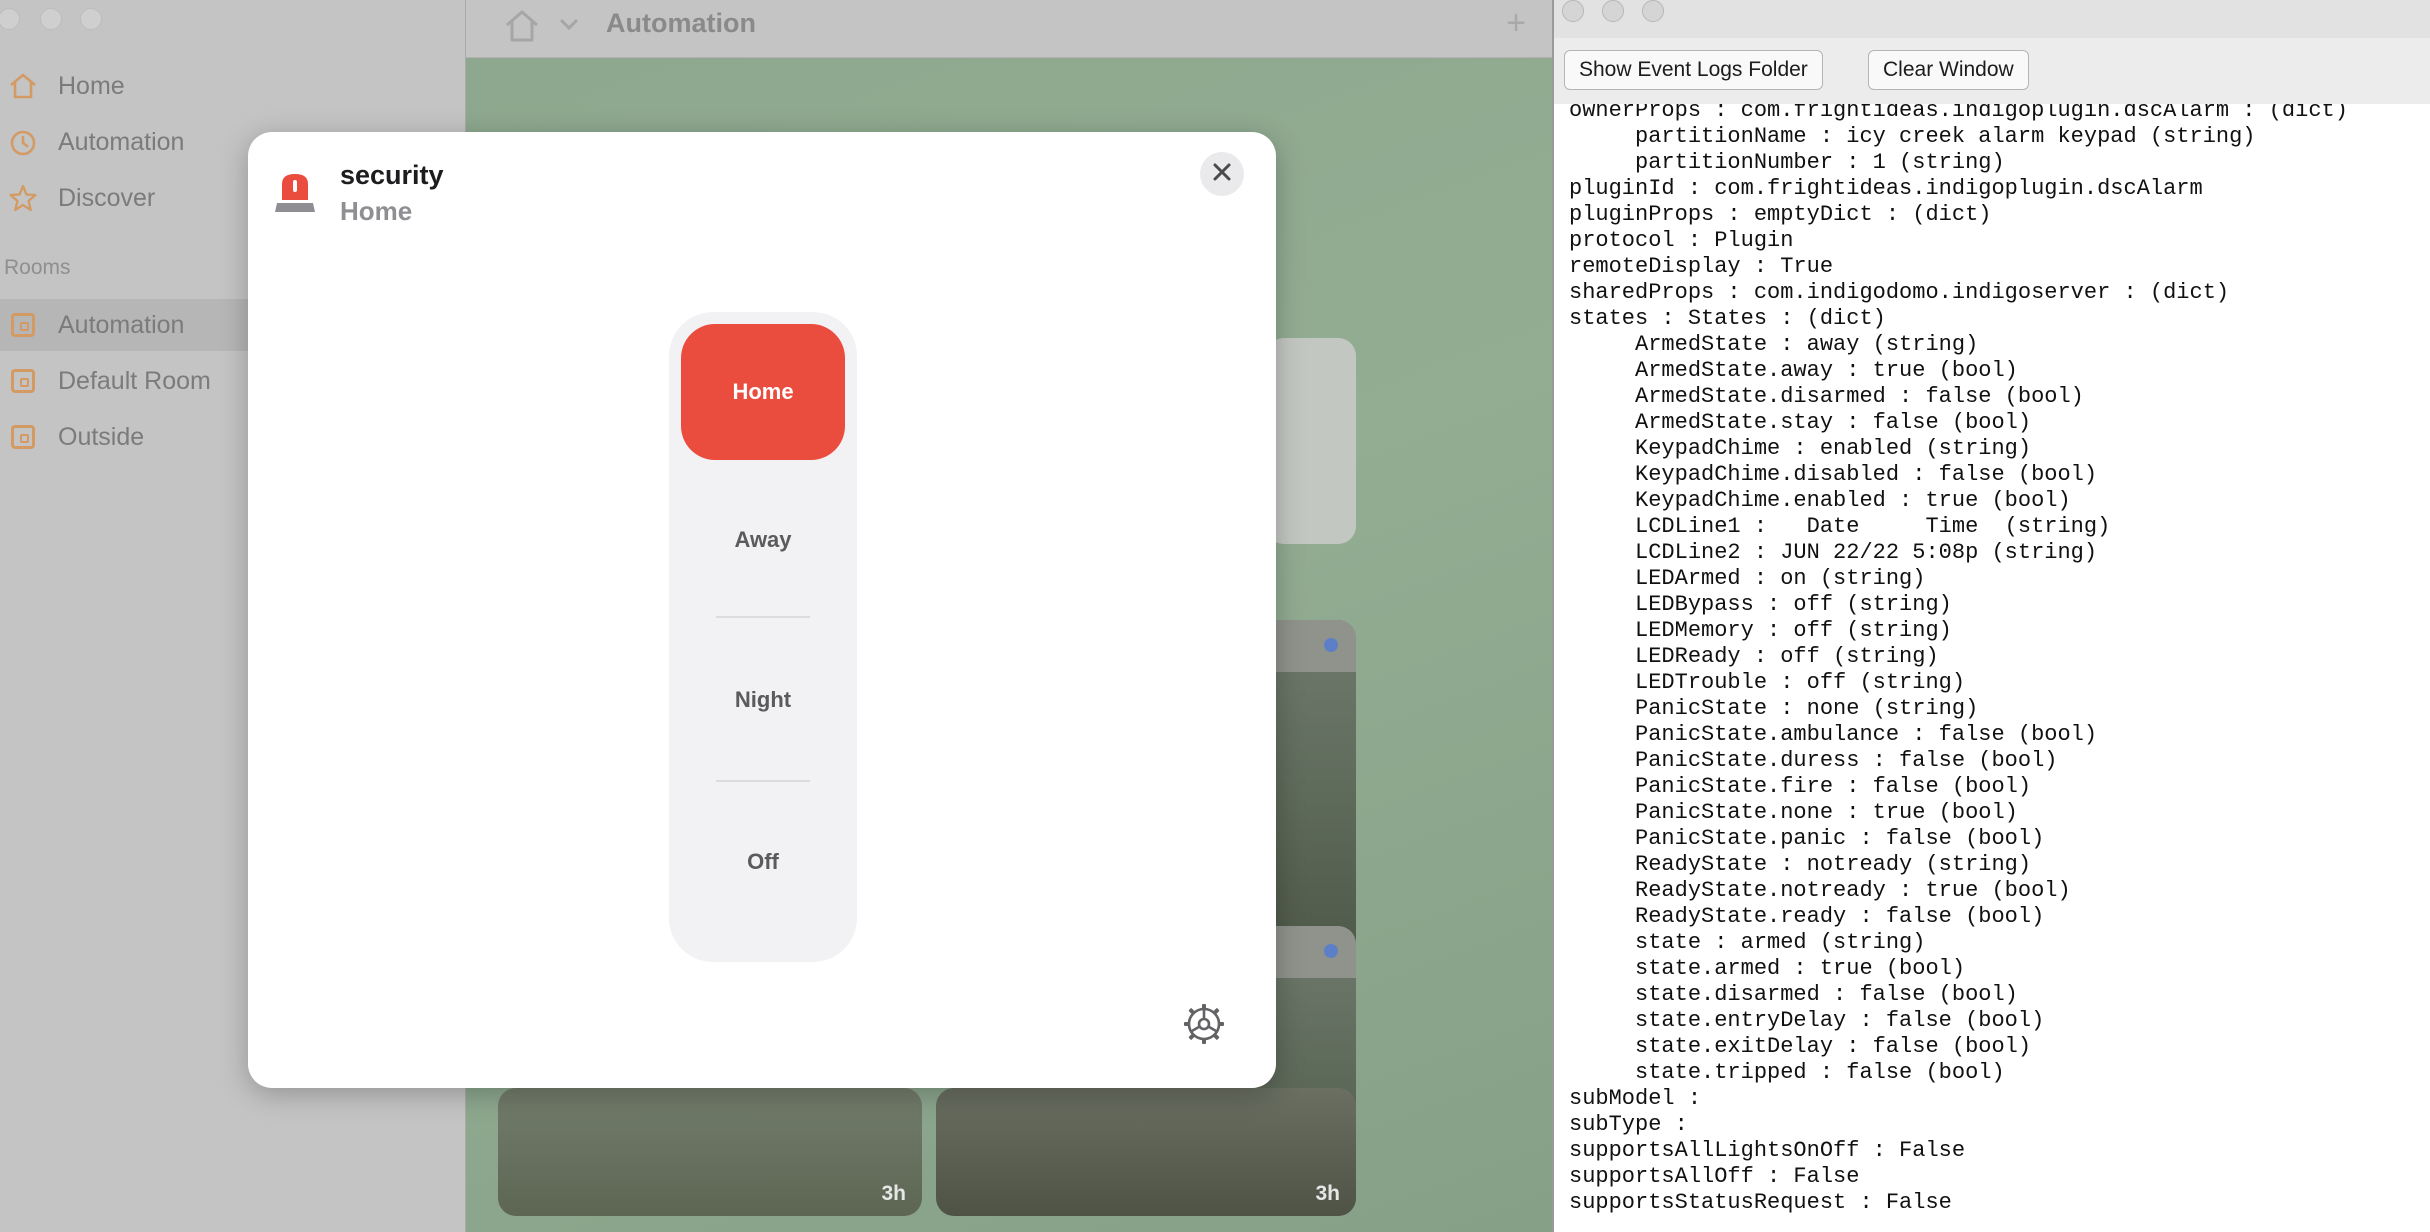 This screenshot has height=1232, width=2430. I want to click on log-line: partitionNumber : 1 (string), so click(1787, 162).